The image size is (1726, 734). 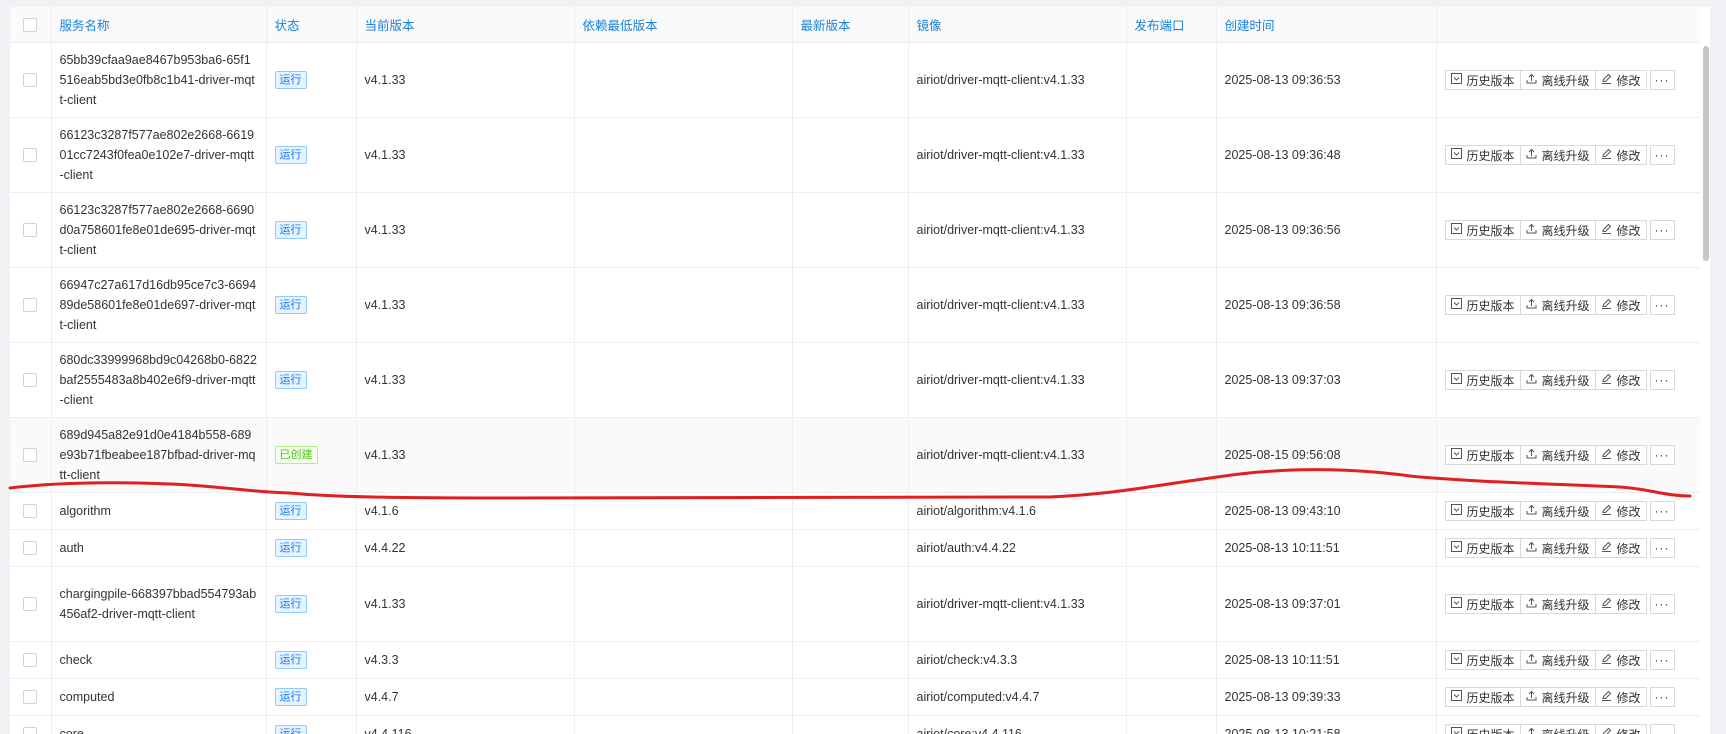 What do you see at coordinates (1326, 25) in the screenshot?
I see `column-header-created: 创建时间` at bounding box center [1326, 25].